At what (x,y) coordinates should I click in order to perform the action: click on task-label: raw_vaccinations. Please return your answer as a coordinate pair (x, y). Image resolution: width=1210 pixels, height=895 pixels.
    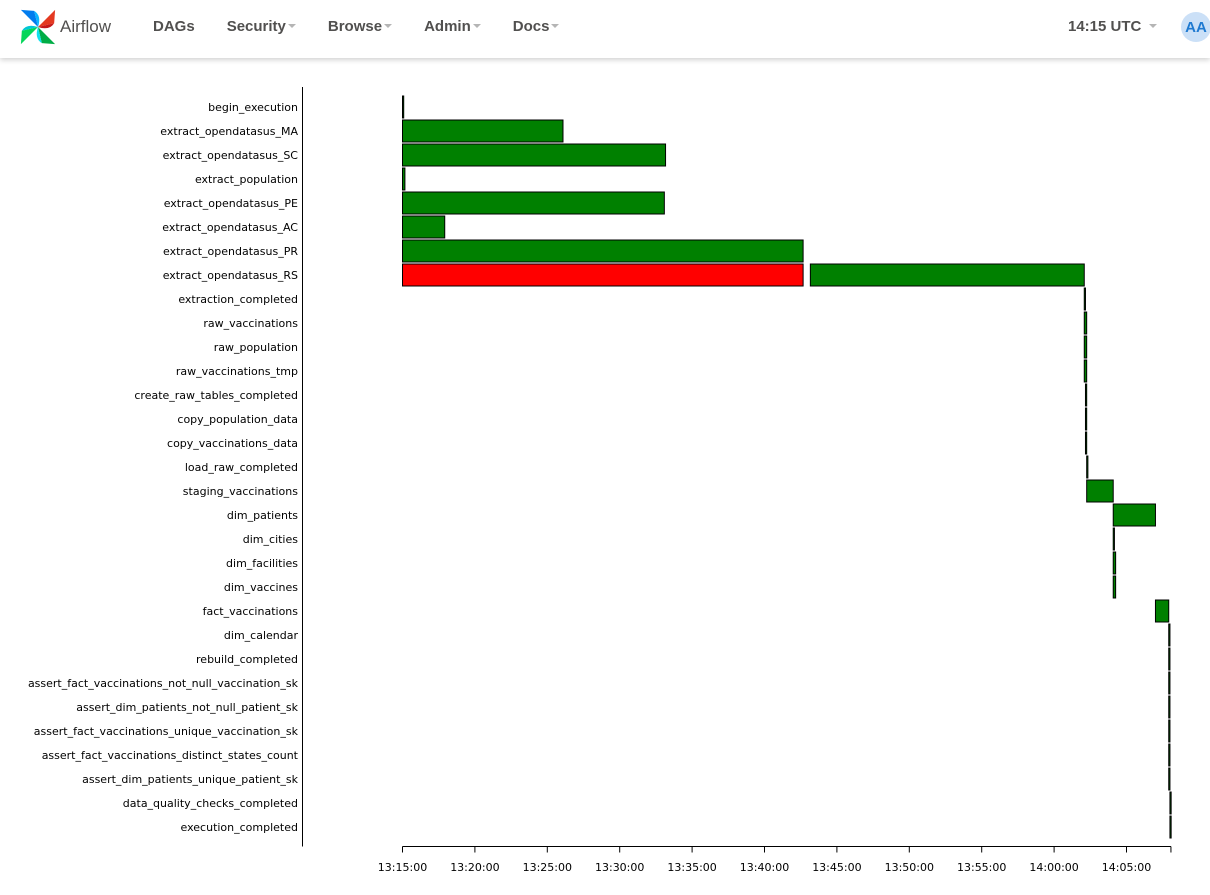
    Looking at the image, I should click on (250, 323).